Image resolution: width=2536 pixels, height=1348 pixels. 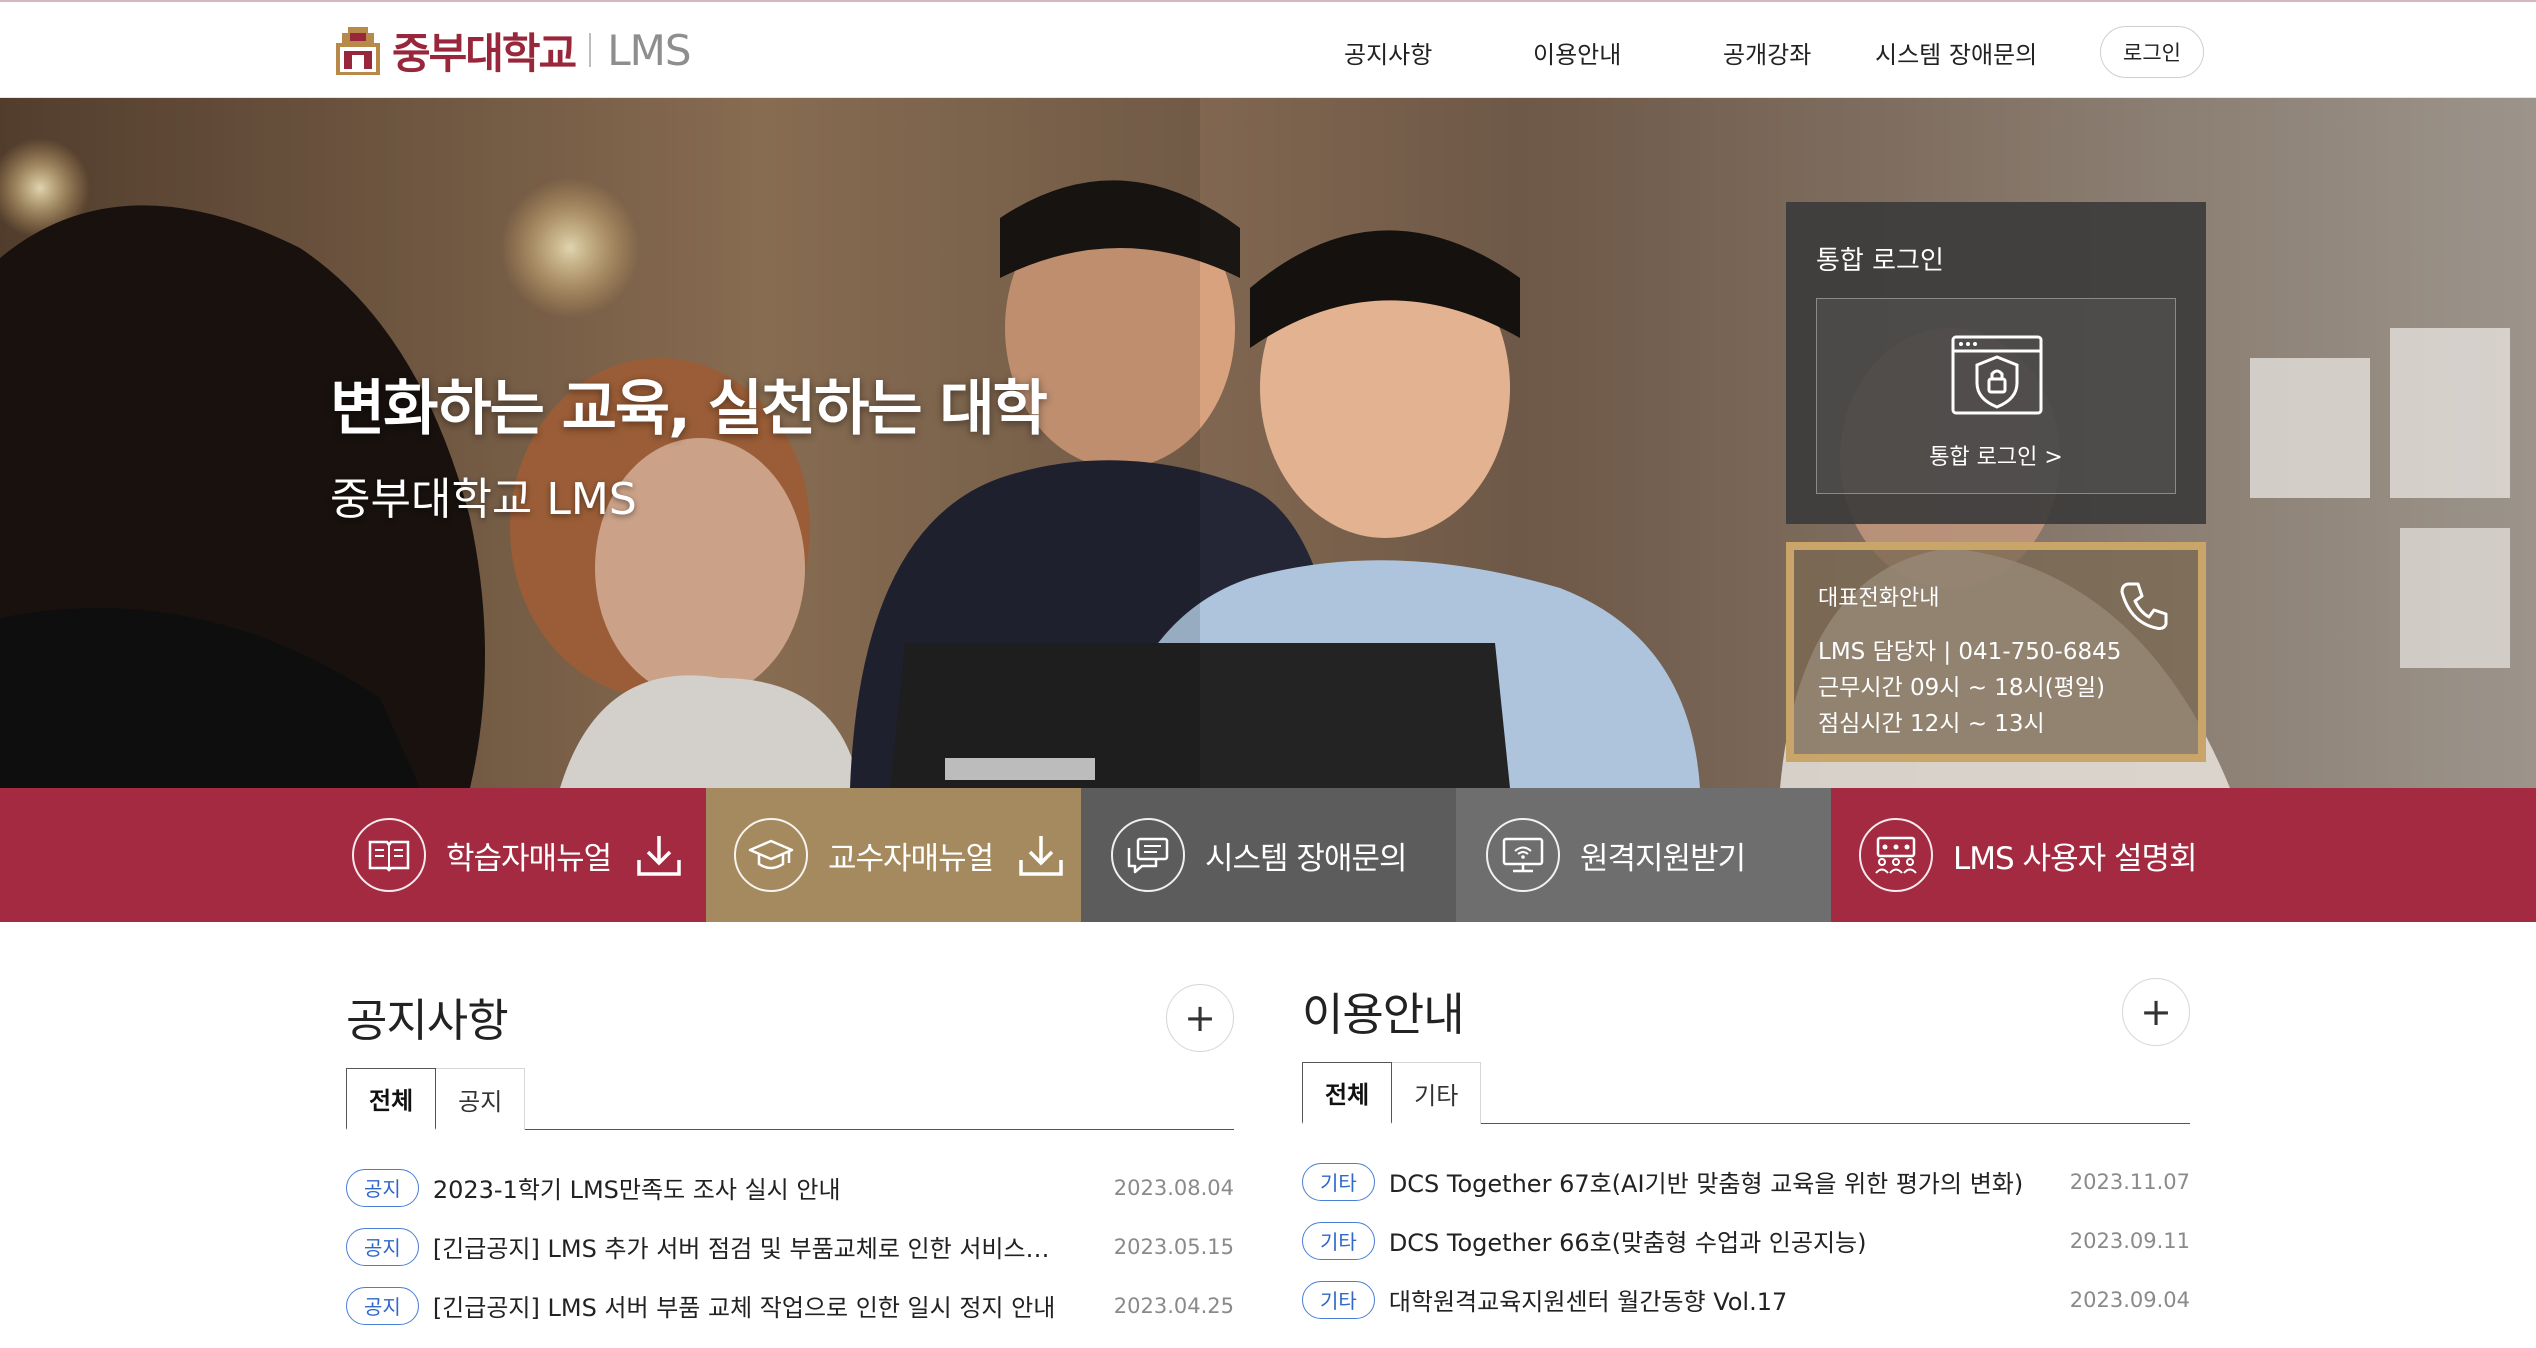 I want to click on list-item: 기타 대학원격교육지원센터 월간동향 Vol.17 2023.09.04, so click(x=1746, y=1299).